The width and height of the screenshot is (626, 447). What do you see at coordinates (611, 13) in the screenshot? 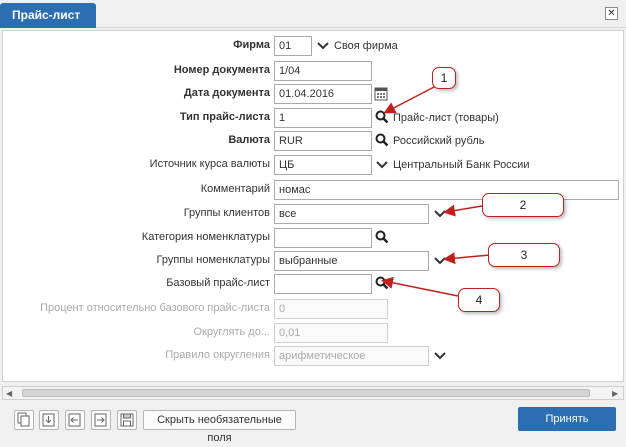
I see `close-button: ✕` at bounding box center [611, 13].